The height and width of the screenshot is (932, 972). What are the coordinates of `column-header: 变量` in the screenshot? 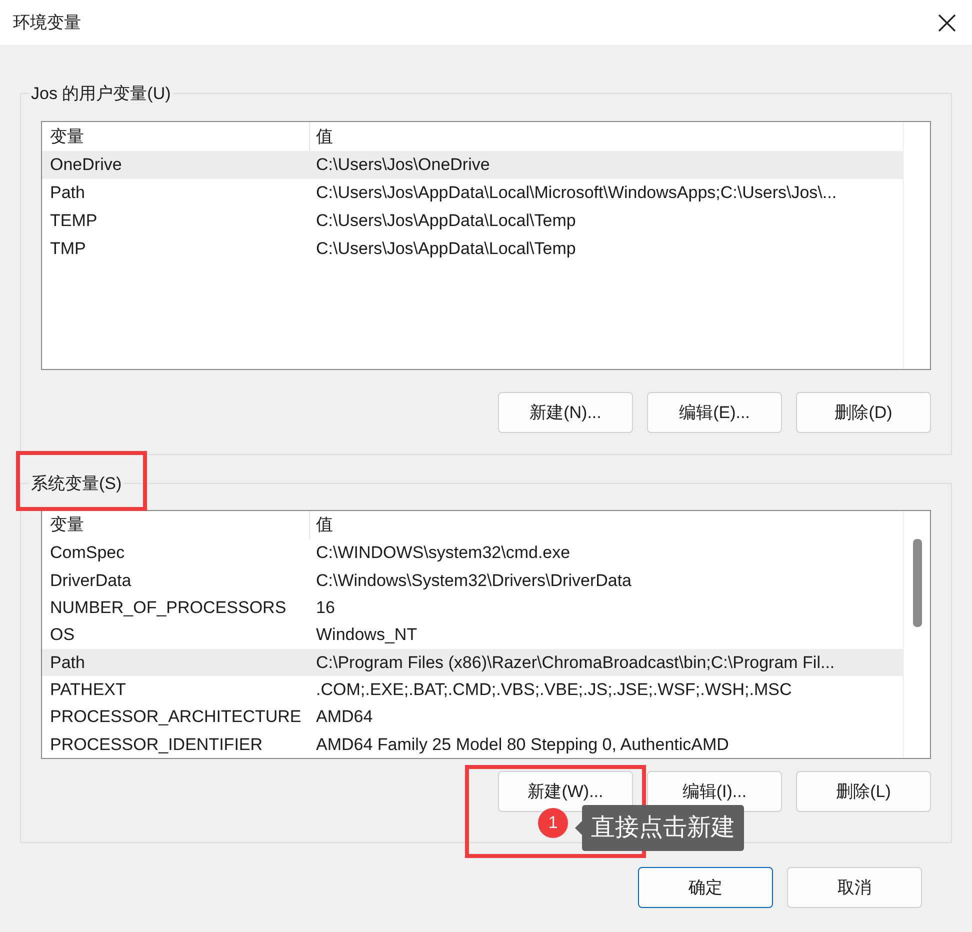 It's located at (176, 525).